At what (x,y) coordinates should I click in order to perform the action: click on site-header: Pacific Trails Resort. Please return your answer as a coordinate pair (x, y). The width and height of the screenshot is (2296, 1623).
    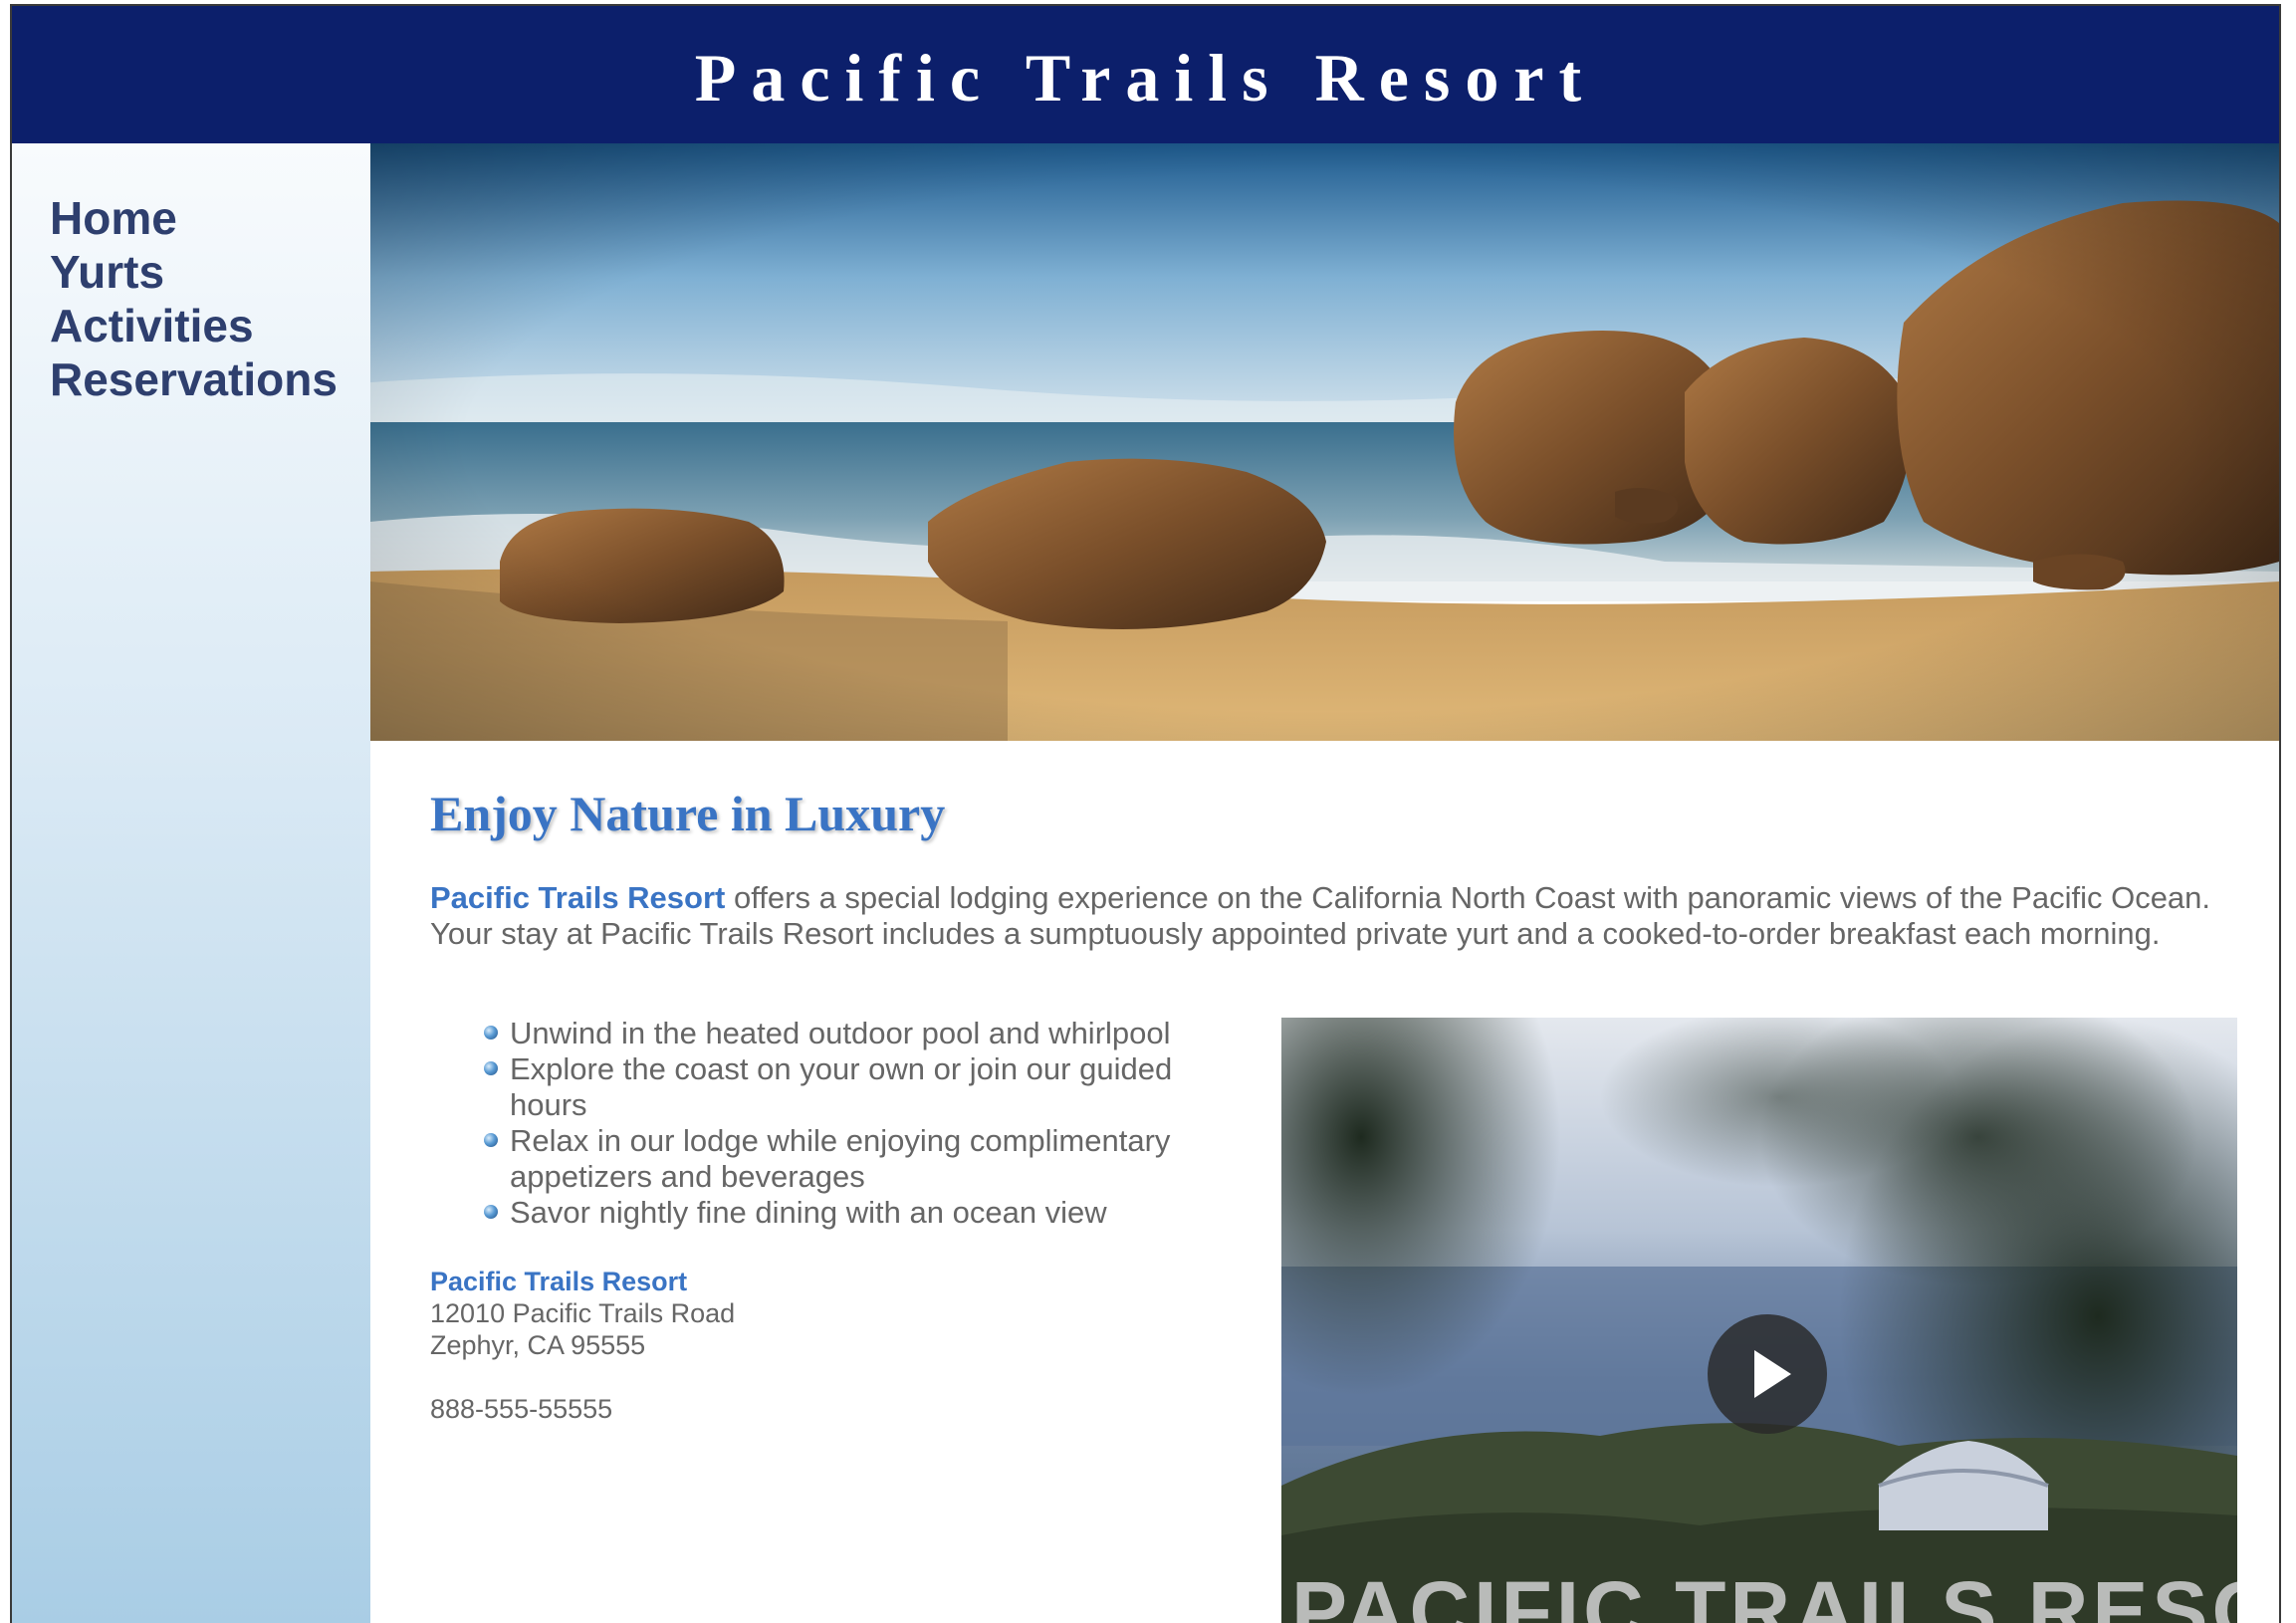
    Looking at the image, I should click on (1145, 74).